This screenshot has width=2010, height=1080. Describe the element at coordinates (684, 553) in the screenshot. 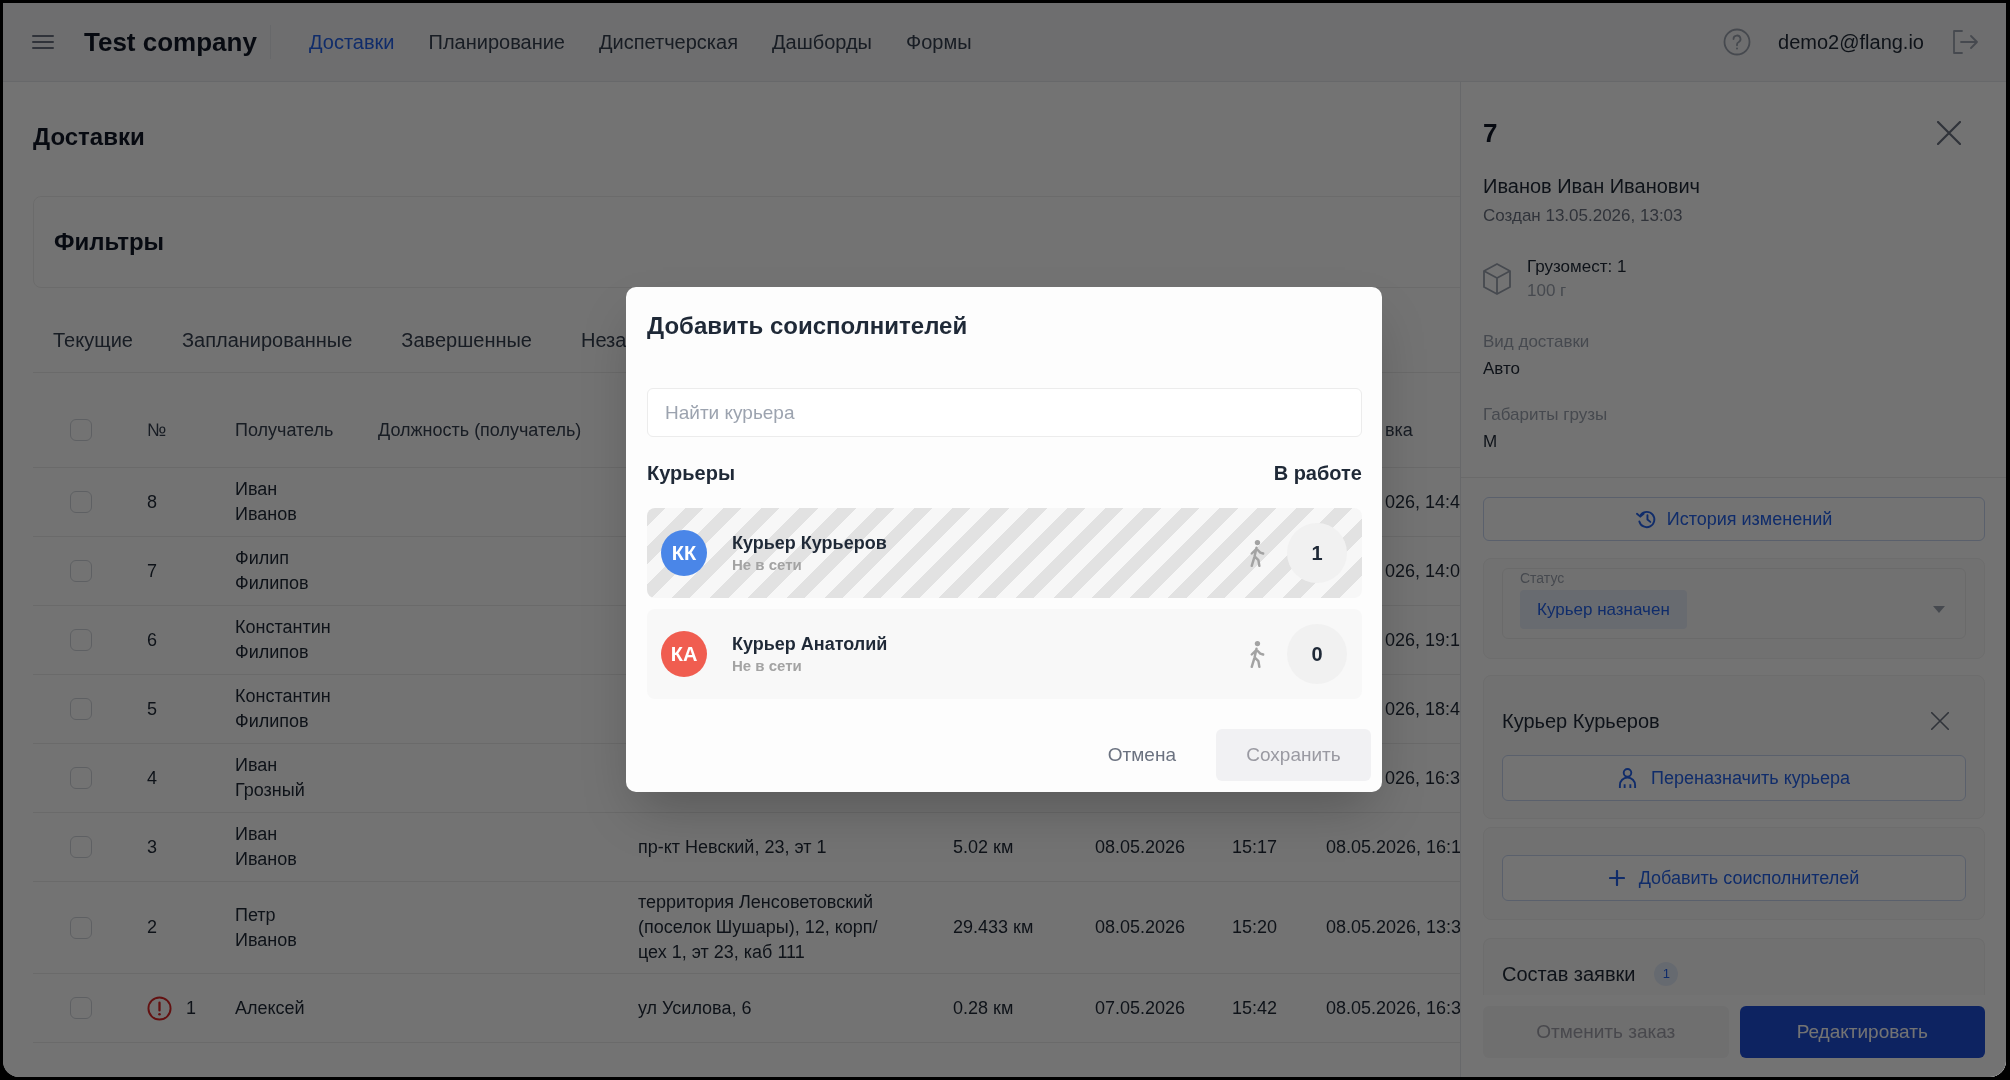

I see `avatar: КК` at that location.